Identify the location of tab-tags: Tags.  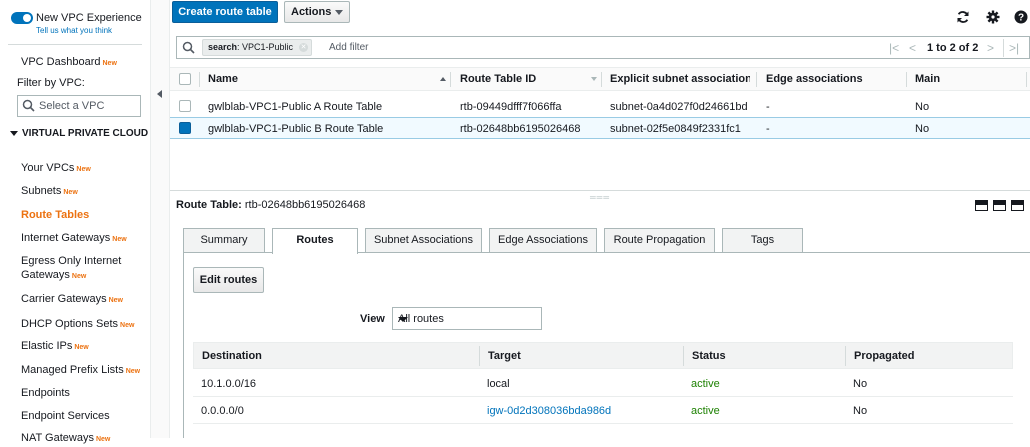
(762, 240).